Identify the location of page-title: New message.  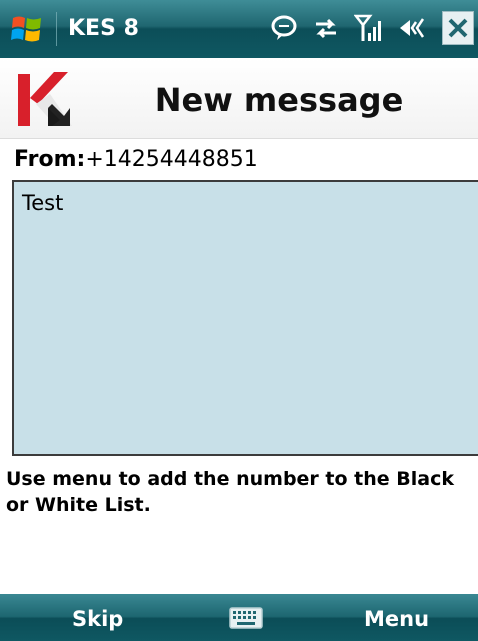
(279, 100).